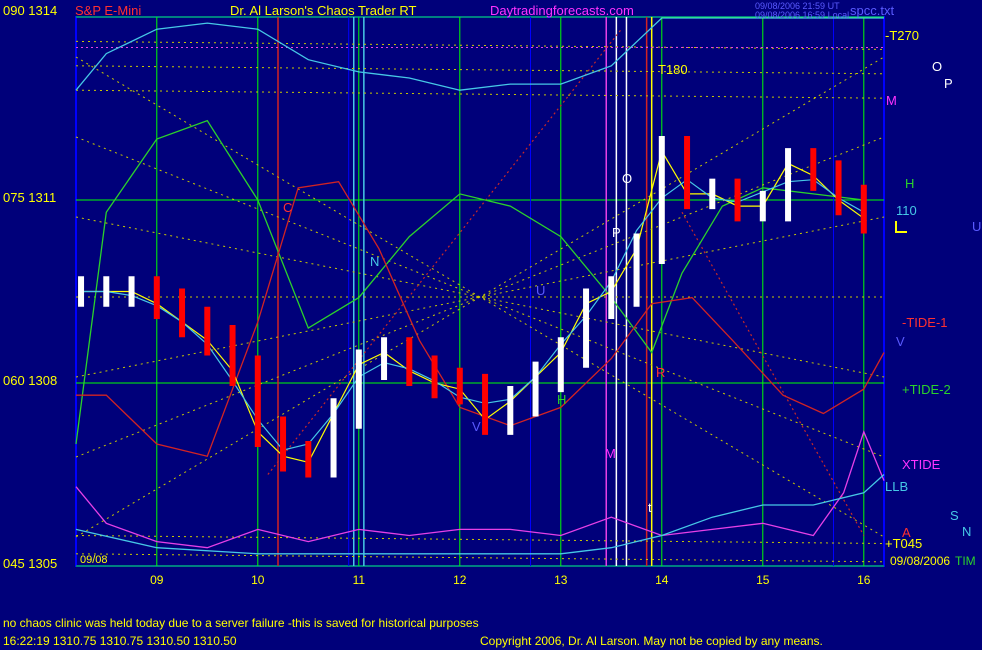 The image size is (982, 650). What do you see at coordinates (258, 580) in the screenshot?
I see `x-tick-label: 10` at bounding box center [258, 580].